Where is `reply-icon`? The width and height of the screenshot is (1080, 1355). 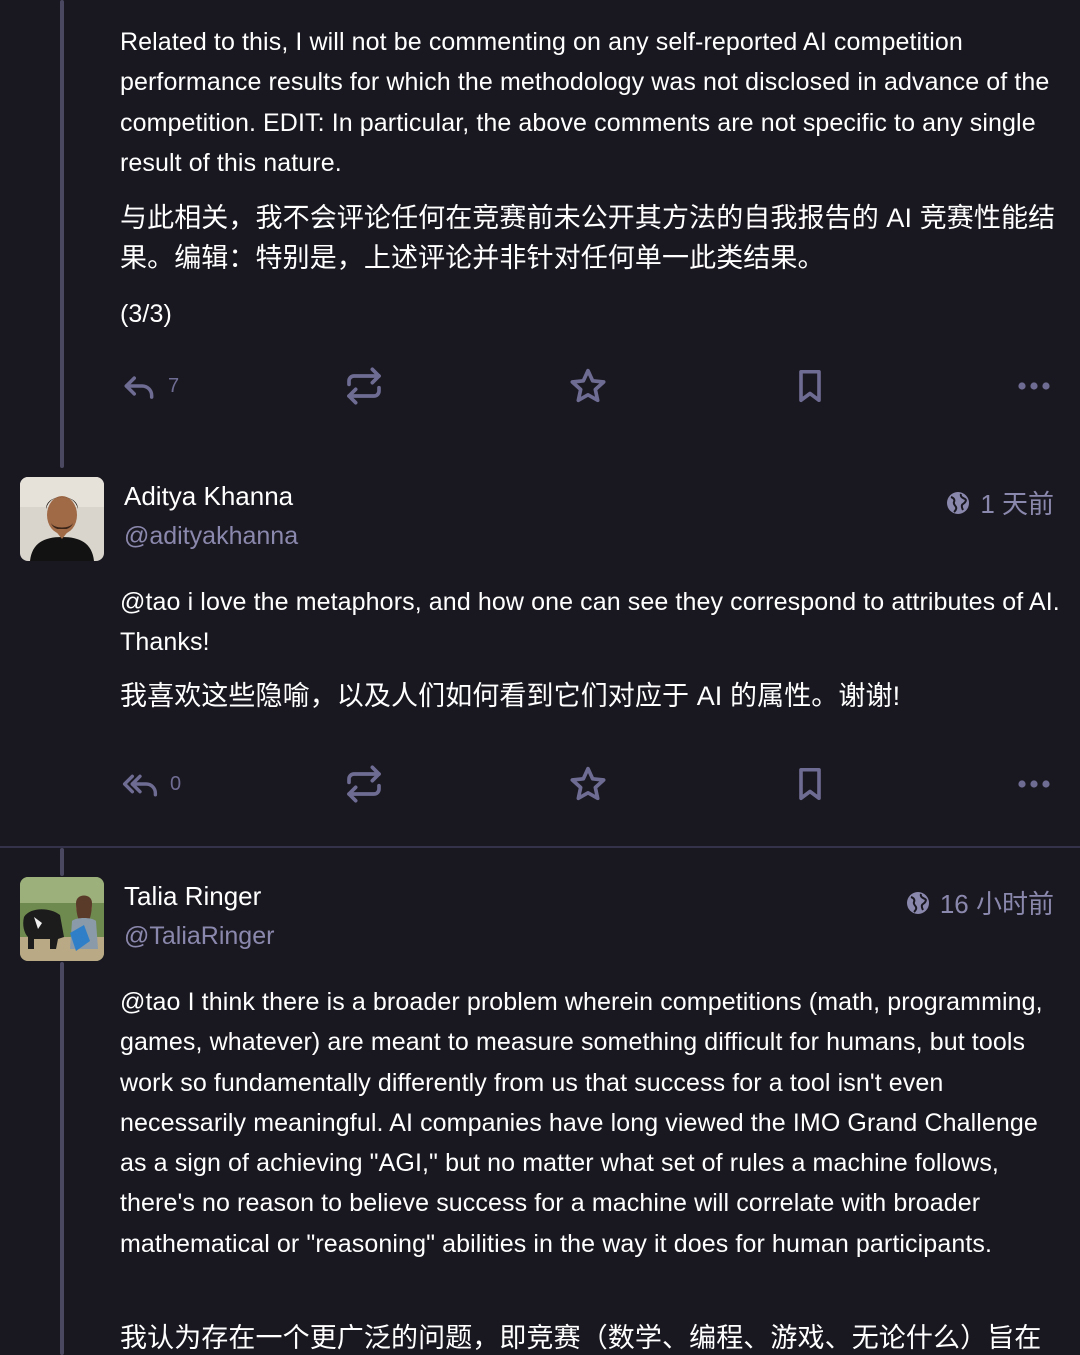 reply-icon is located at coordinates (139, 387).